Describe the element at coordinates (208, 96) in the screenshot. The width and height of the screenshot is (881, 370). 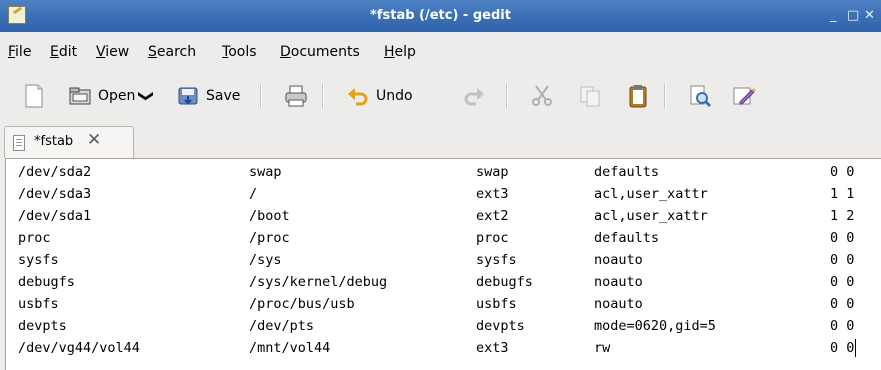
I see `save-button: Save` at that location.